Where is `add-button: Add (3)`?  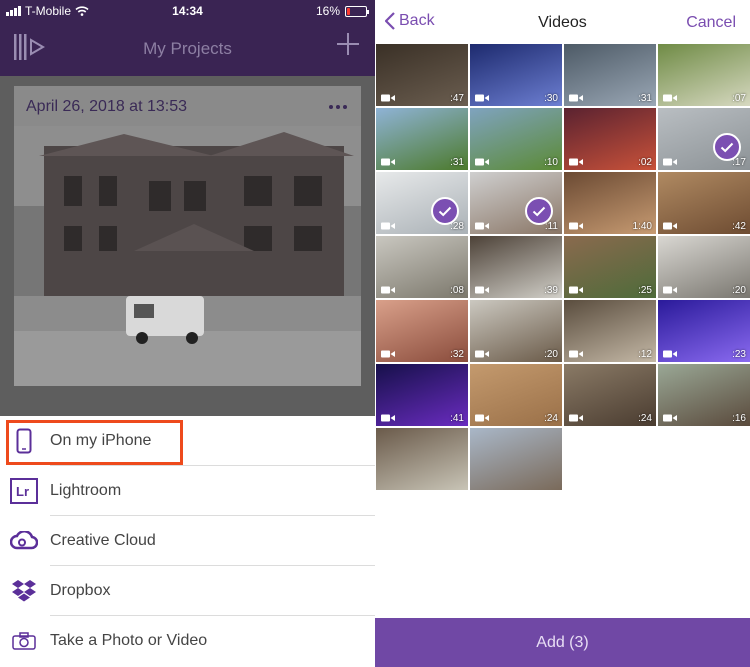
add-button: Add (3) is located at coordinates (562, 642).